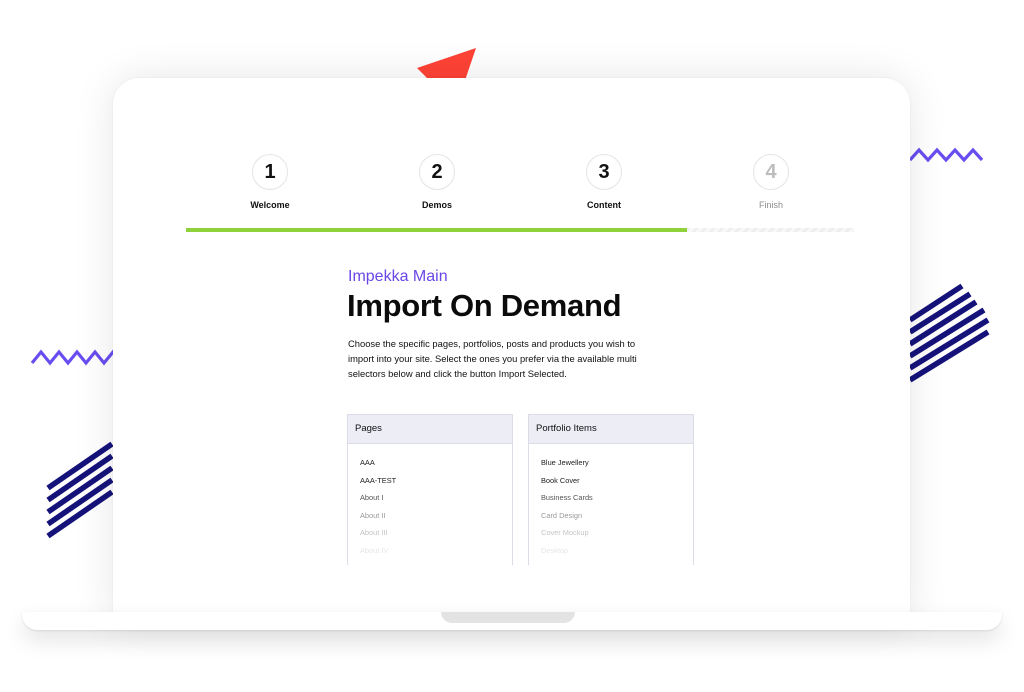 The width and height of the screenshot is (1024, 692). Describe the element at coordinates (617, 516) in the screenshot. I see `portfolio-list-item: Card Design` at that location.